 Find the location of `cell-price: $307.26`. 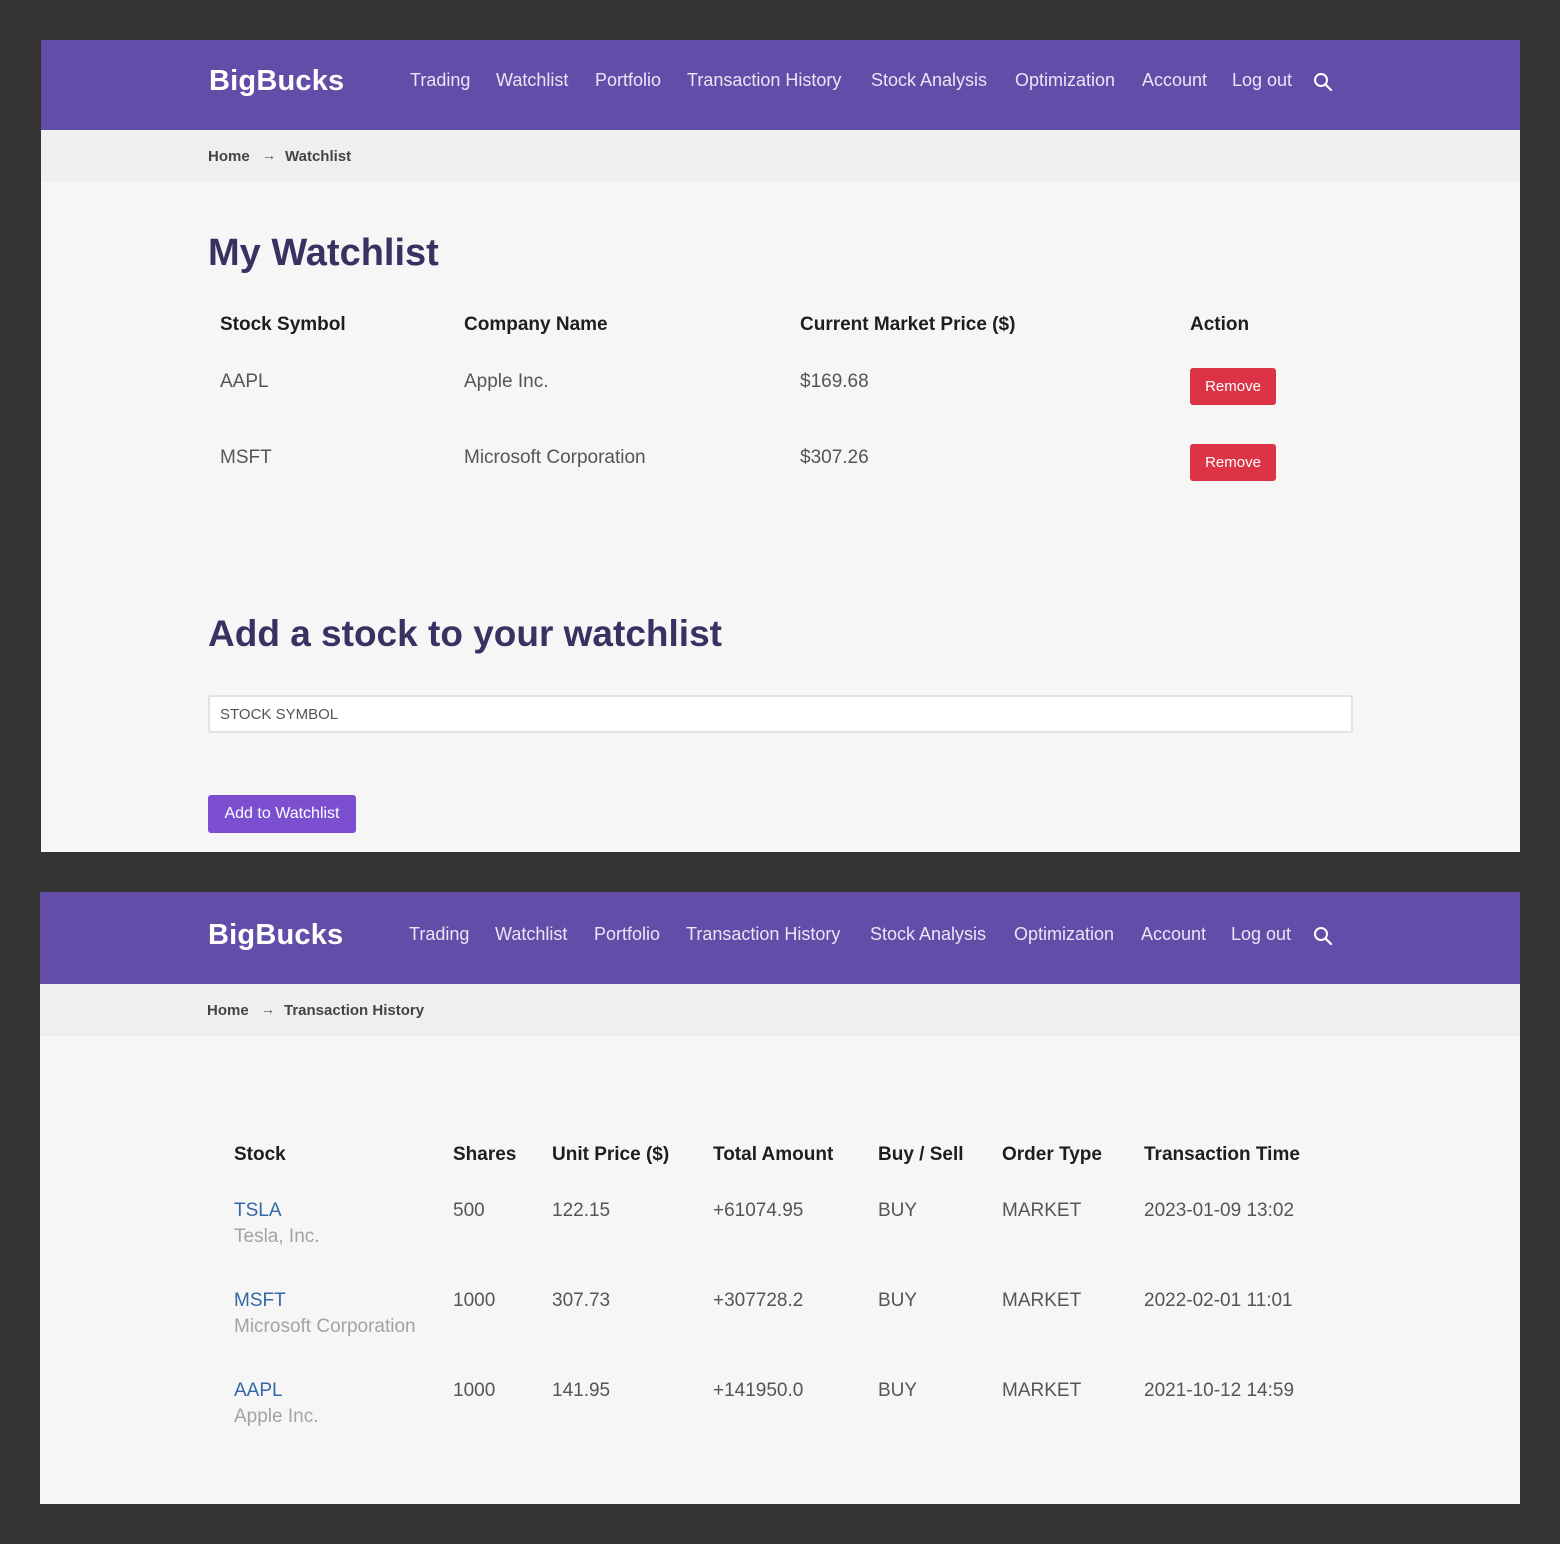

cell-price: $307.26 is located at coordinates (834, 457).